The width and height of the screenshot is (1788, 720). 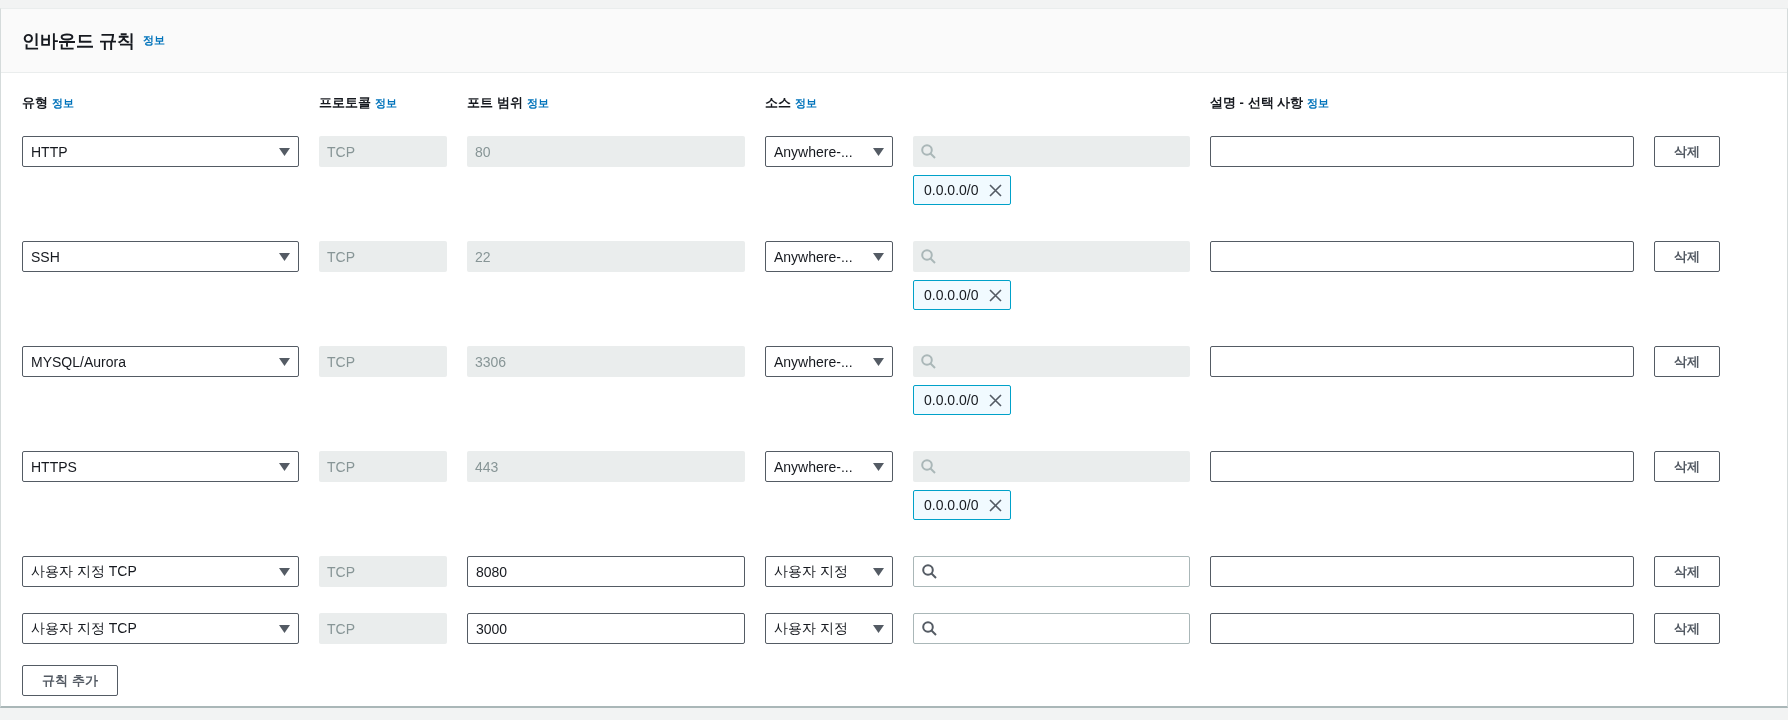 What do you see at coordinates (345, 103) in the screenshot?
I see `column-label: 프로토콜` at bounding box center [345, 103].